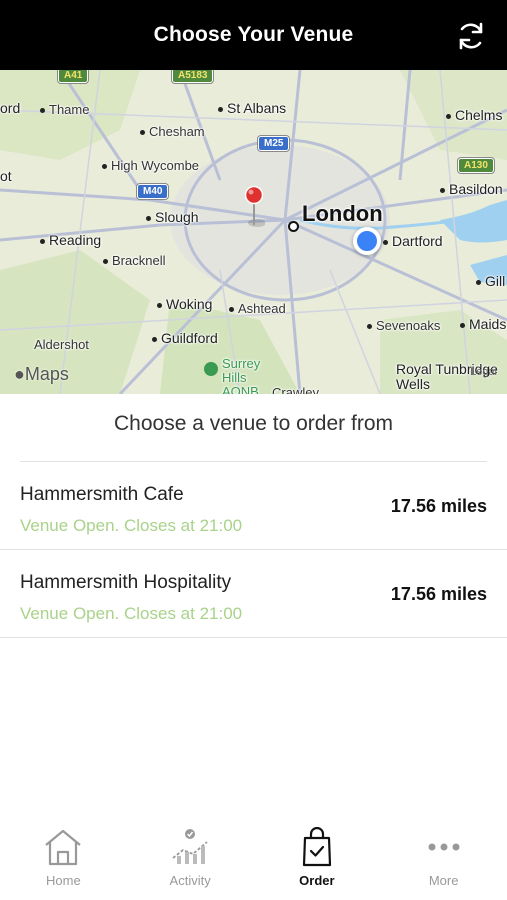 The height and width of the screenshot is (900, 507). I want to click on tab-bar: Home Activity Order More, so click(253, 857).